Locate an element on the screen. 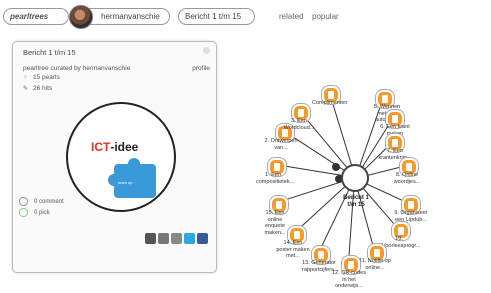  pick-toggle: 0 pick is located at coordinates (34, 212).